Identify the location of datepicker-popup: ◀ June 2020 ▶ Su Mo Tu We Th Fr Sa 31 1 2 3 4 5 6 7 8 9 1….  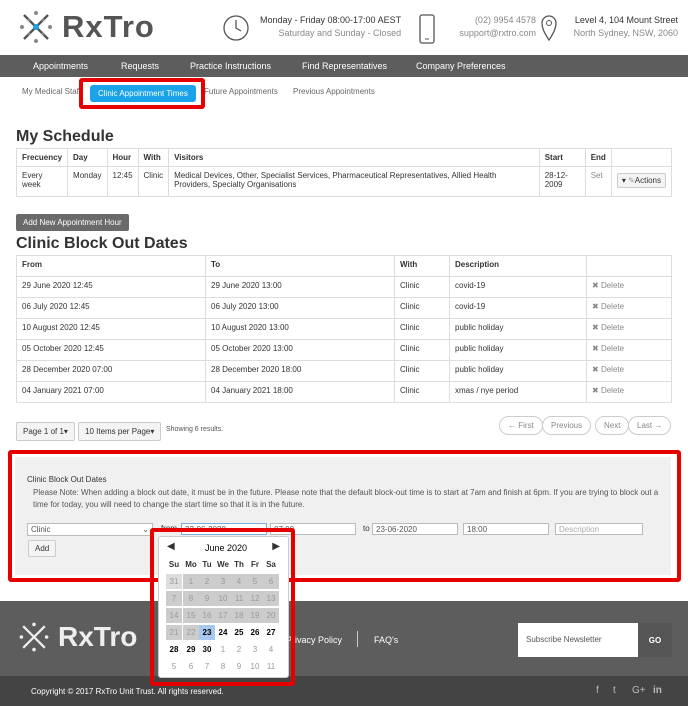
(223, 607).